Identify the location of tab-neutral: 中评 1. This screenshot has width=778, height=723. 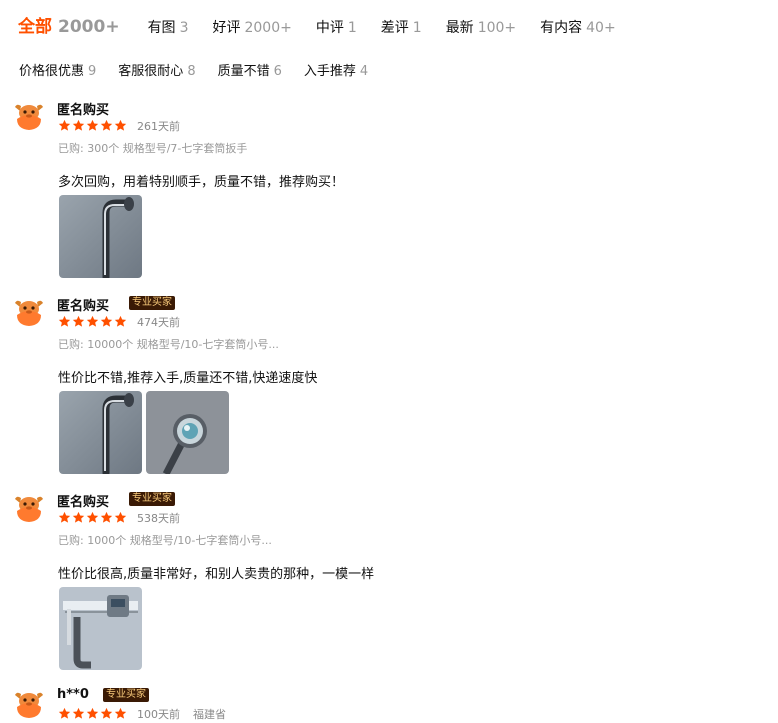
(336, 27).